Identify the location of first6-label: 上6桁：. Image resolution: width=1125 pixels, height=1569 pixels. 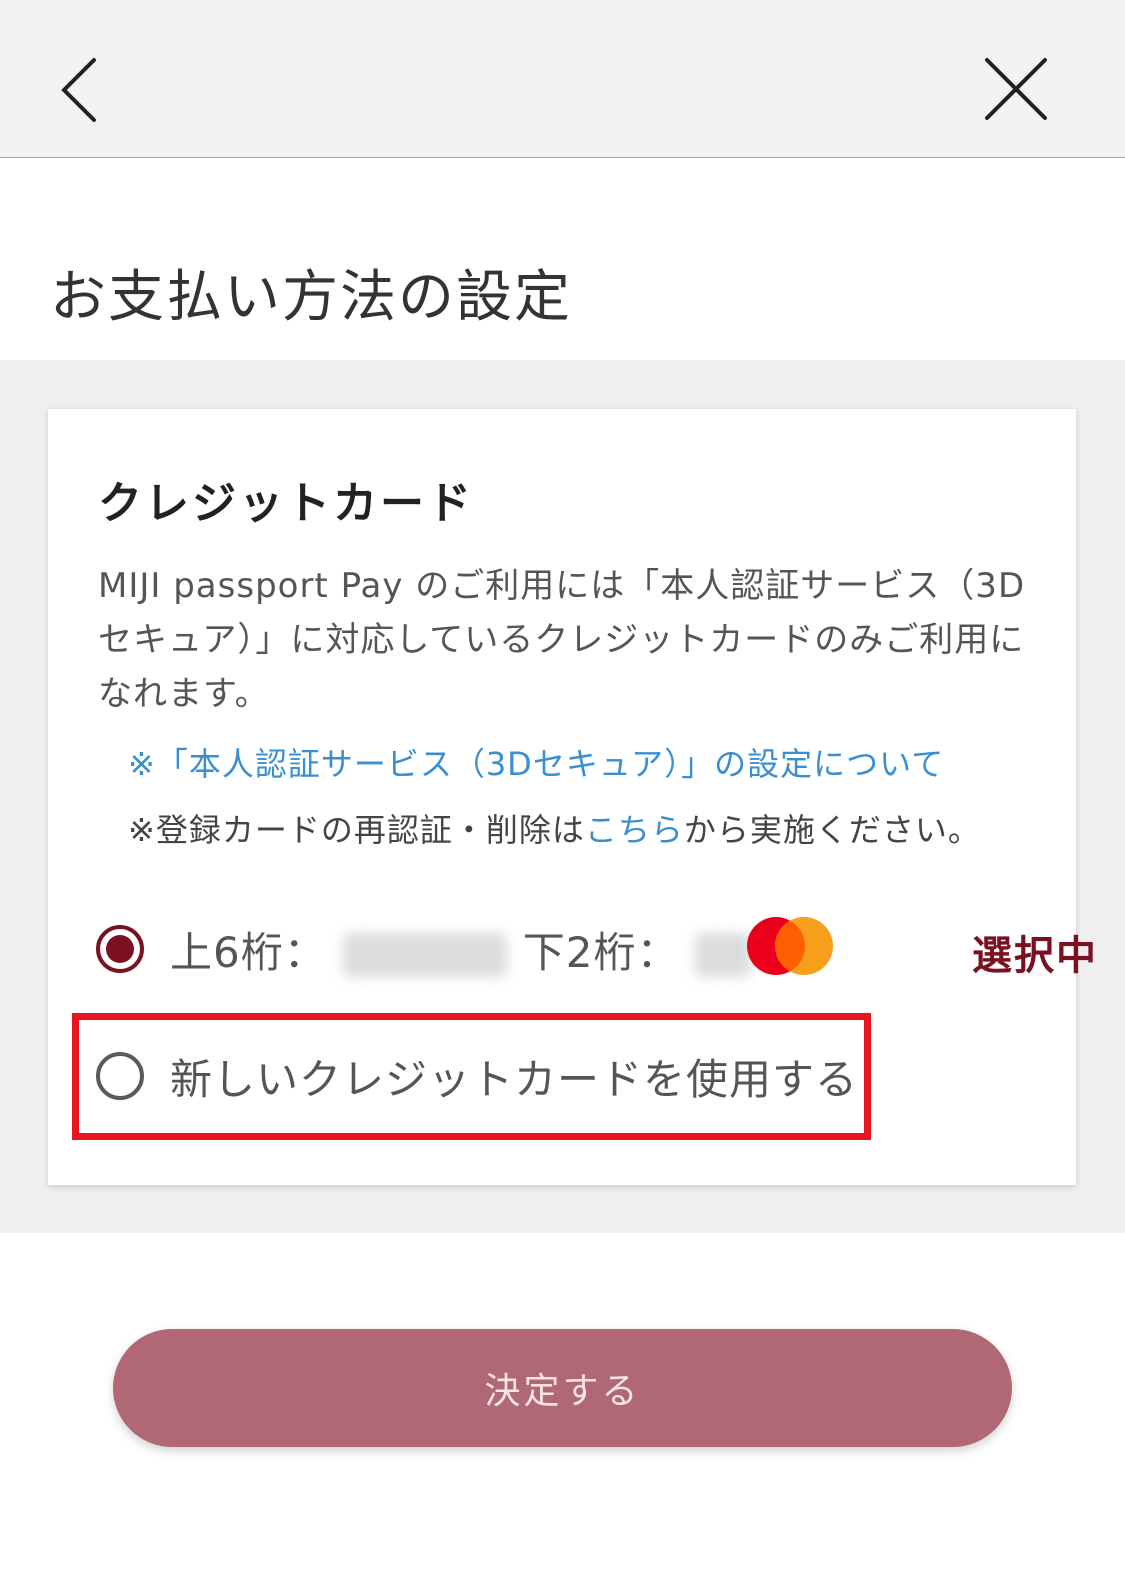
(248, 952).